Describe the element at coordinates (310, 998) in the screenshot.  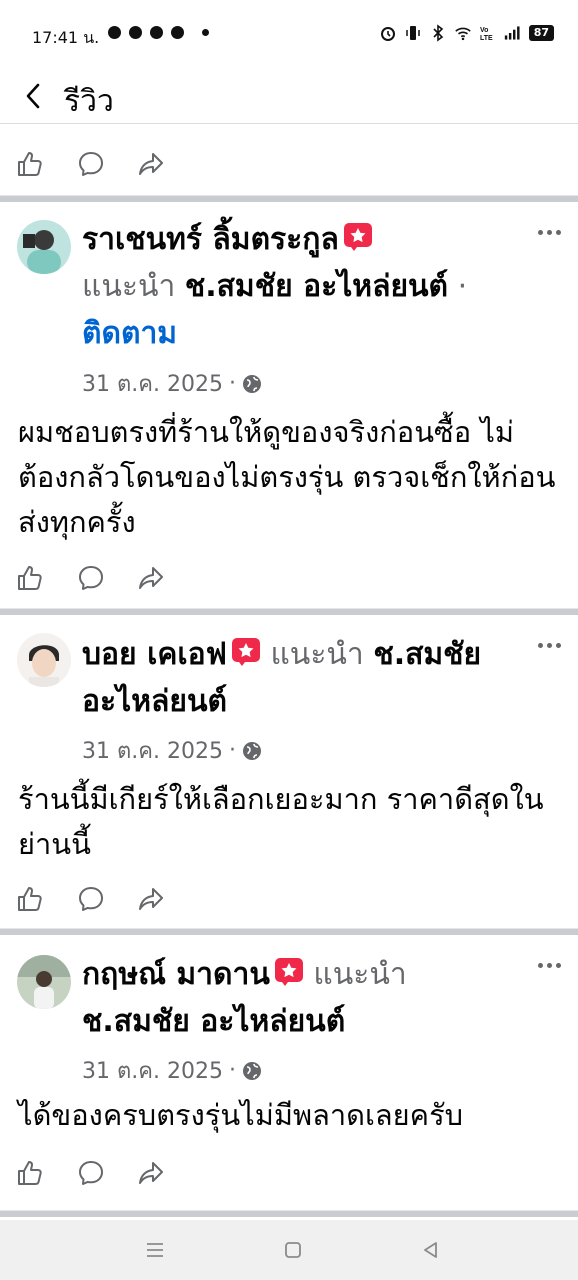
I see `review-header: กฤษณ์ มาดาน แนะนำ ช.สมชัย อะไหล่ยนต์` at that location.